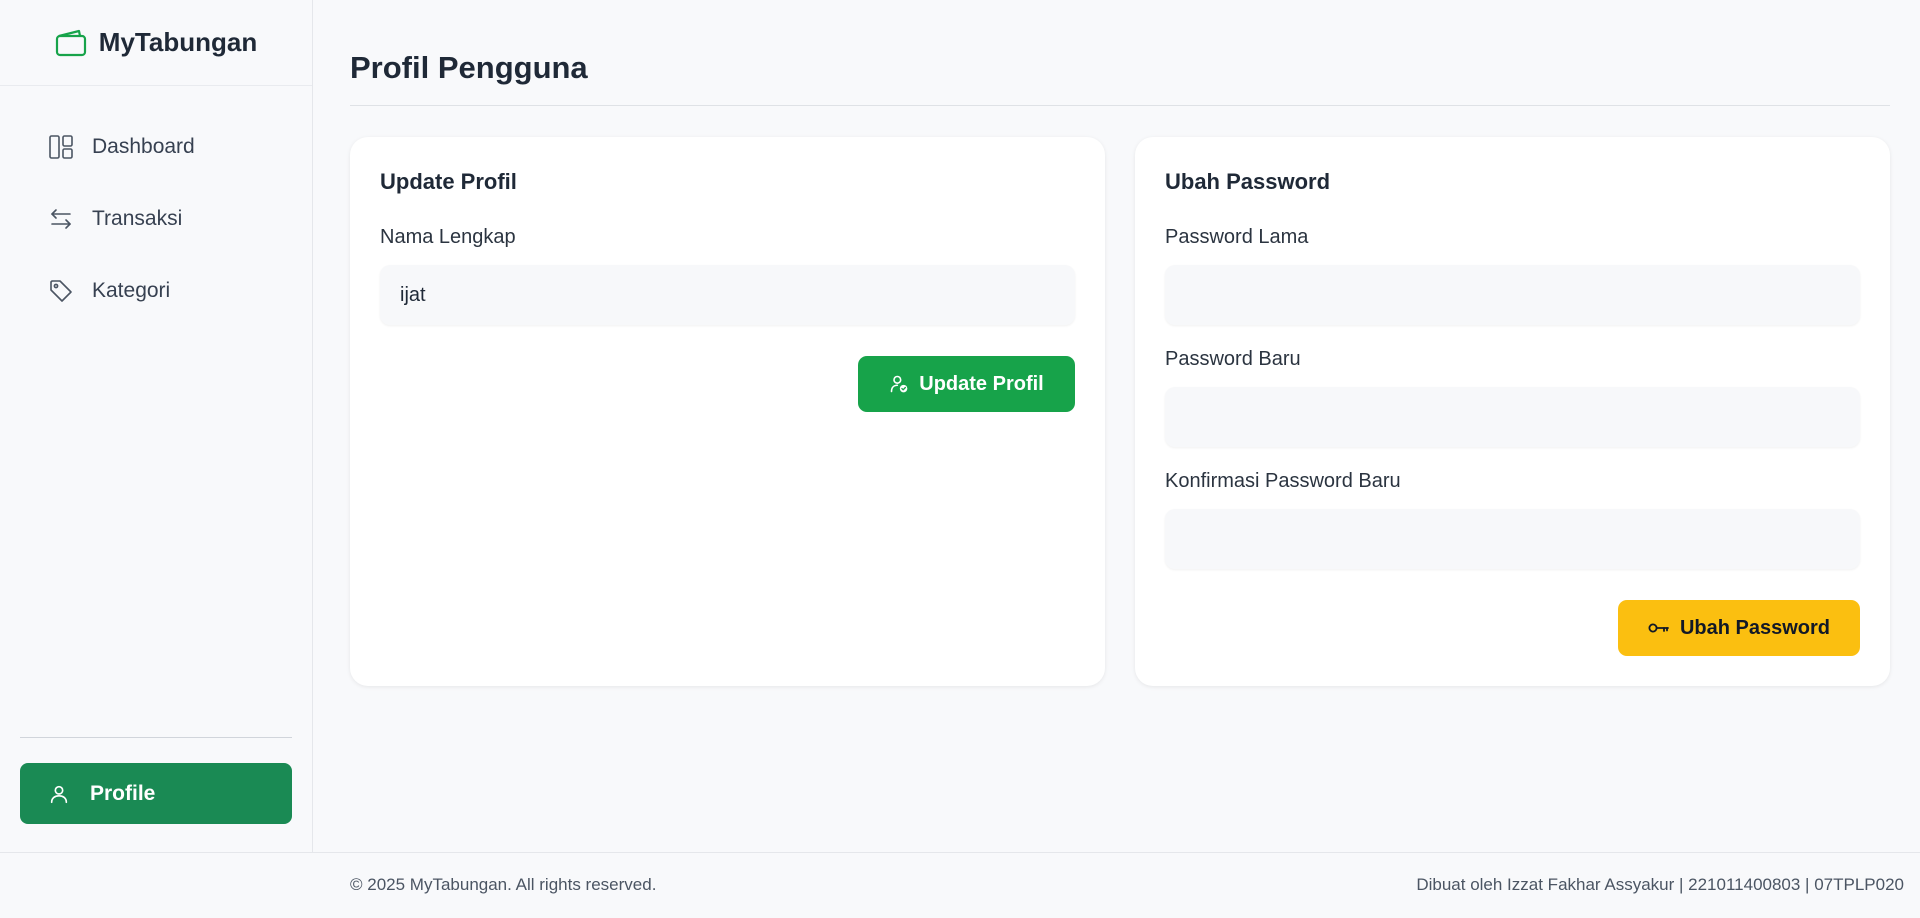 The width and height of the screenshot is (1920, 918). Describe the element at coordinates (1512, 295) in the screenshot. I see `old-password-input` at that location.